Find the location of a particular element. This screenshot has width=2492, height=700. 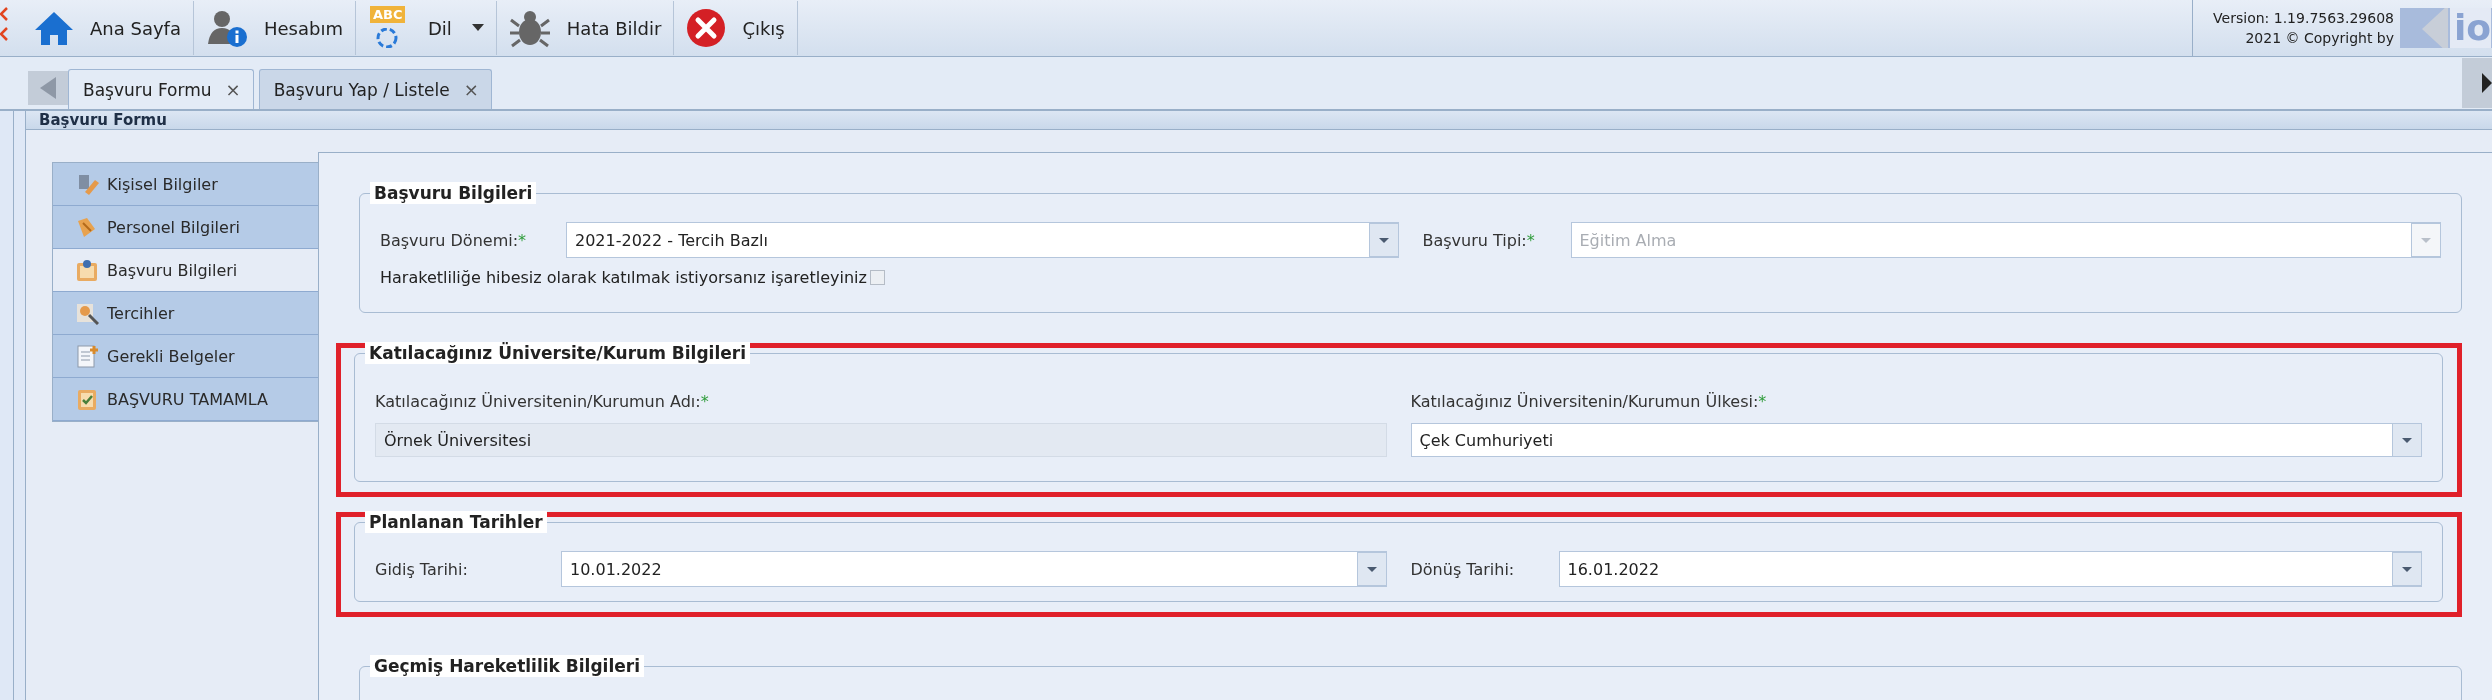

scroll-left-icon is located at coordinates (48, 88).